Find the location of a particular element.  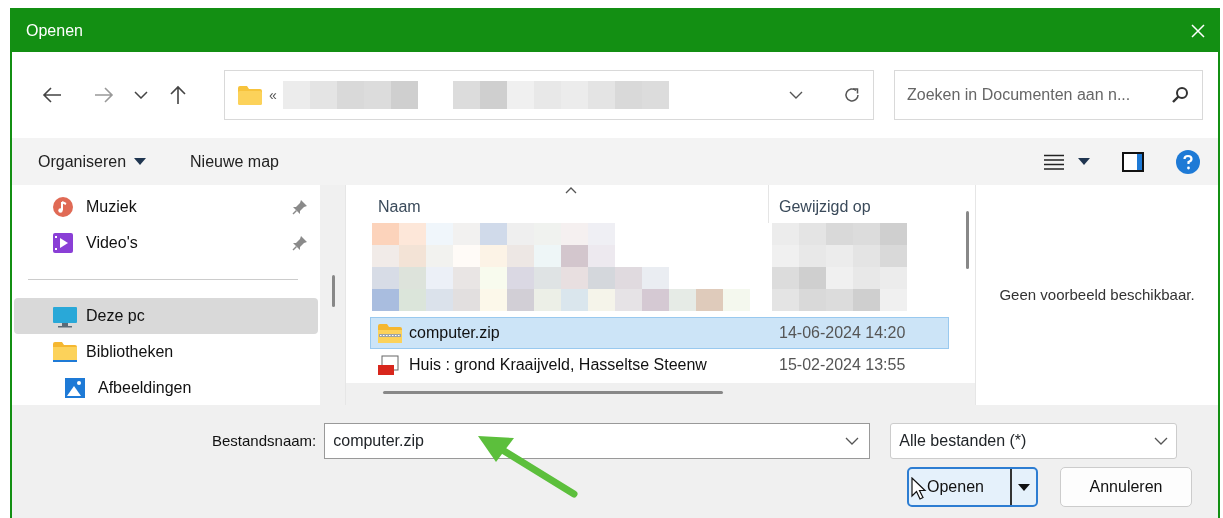

search-icon is located at coordinates (1180, 95).